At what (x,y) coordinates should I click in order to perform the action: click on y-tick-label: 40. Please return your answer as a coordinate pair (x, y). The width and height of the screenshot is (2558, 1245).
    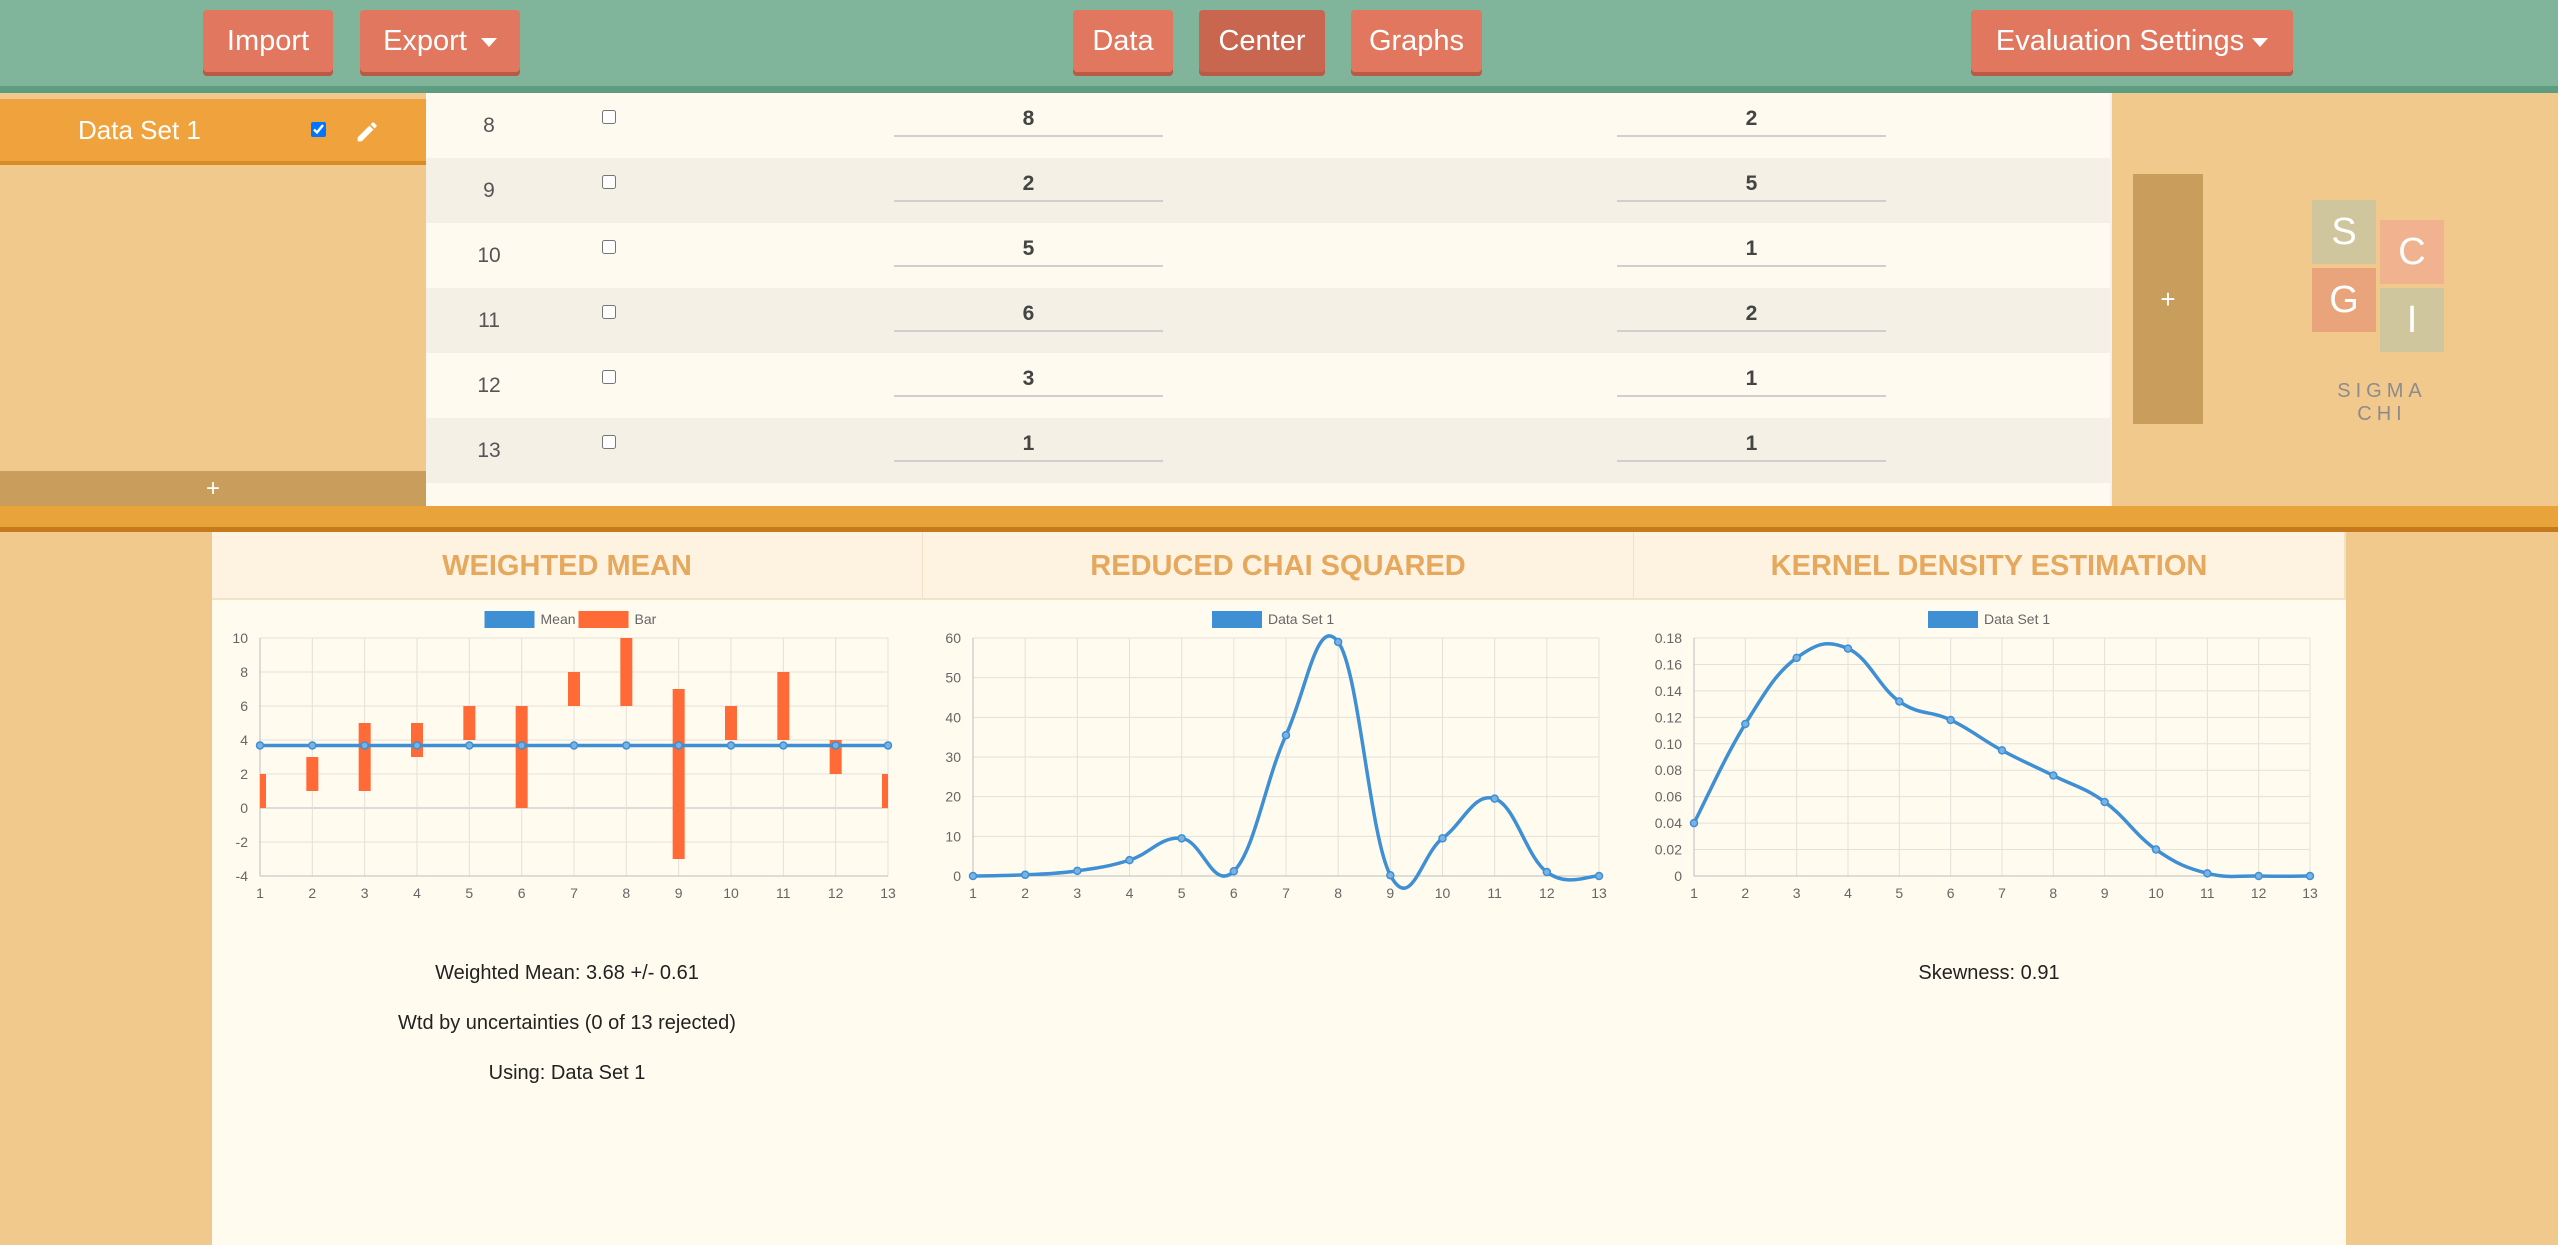
    Looking at the image, I should click on (953, 717).